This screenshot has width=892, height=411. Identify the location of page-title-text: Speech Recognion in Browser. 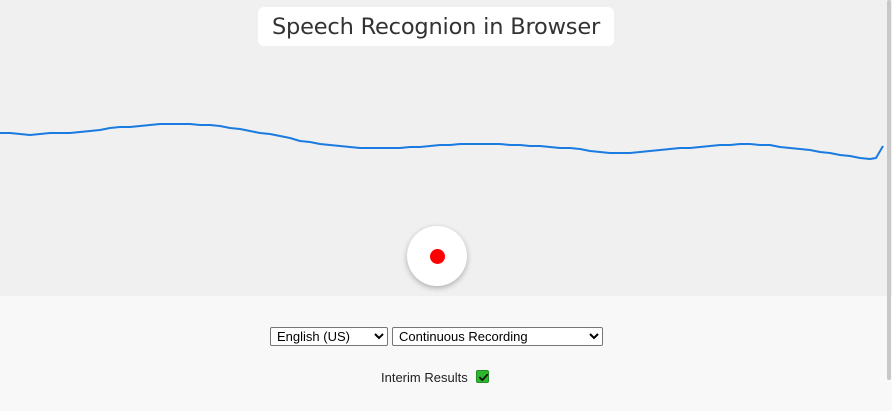
(436, 26).